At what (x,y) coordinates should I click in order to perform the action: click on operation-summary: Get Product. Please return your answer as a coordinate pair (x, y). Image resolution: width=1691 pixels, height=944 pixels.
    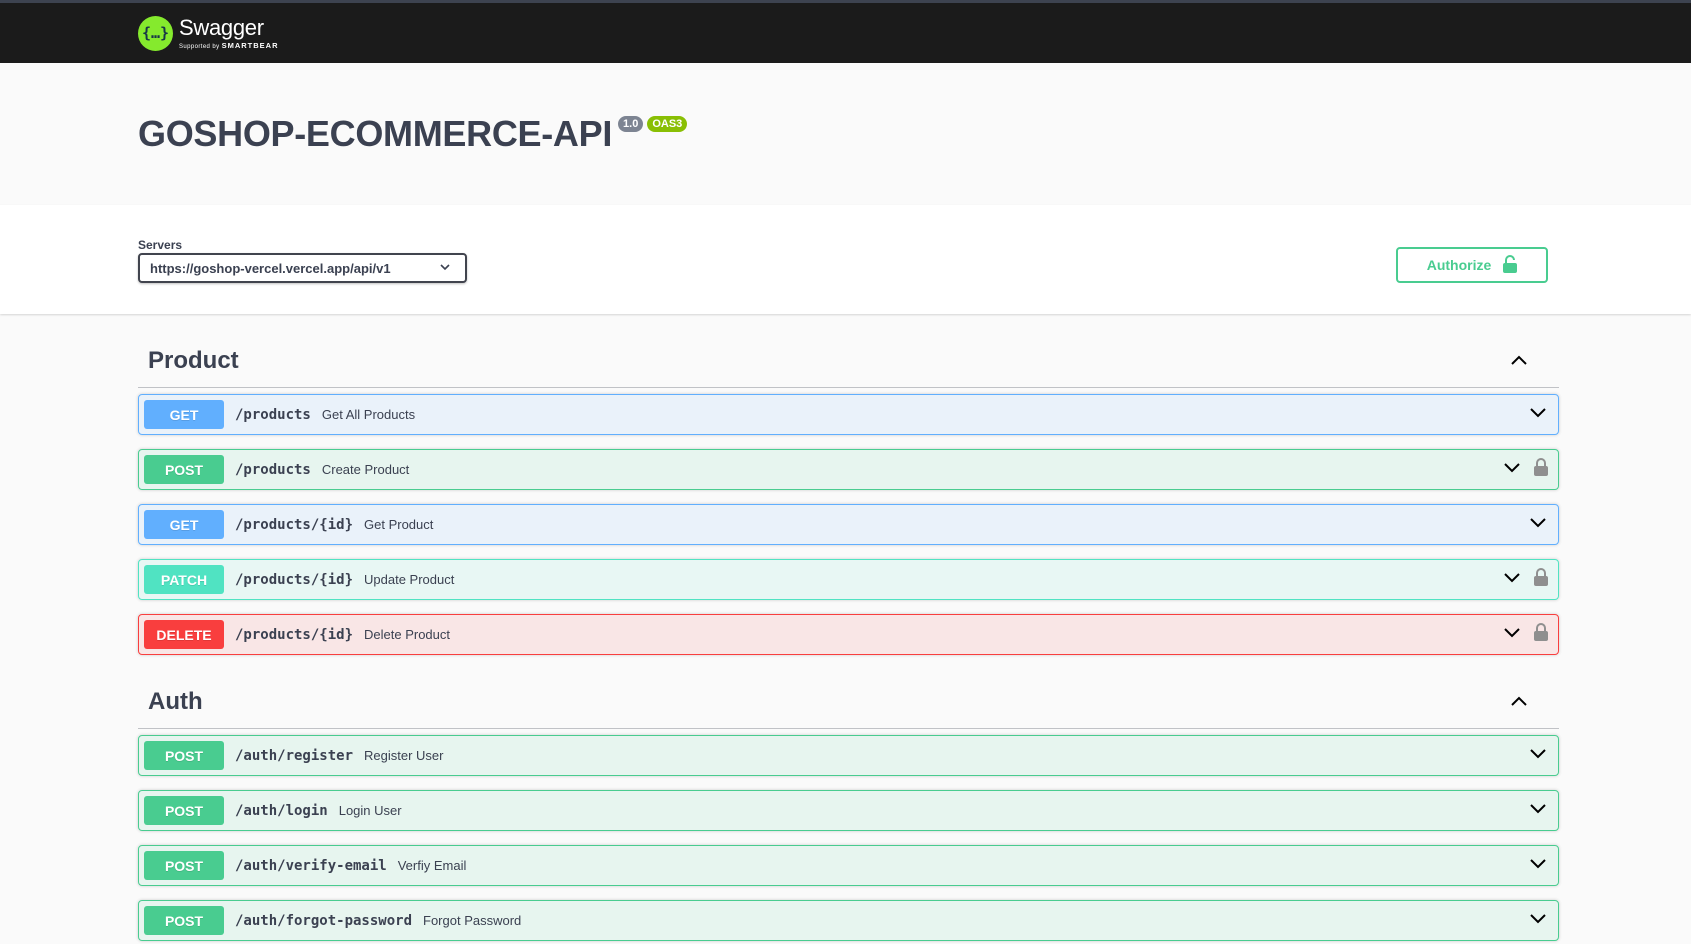
    Looking at the image, I should click on (399, 524).